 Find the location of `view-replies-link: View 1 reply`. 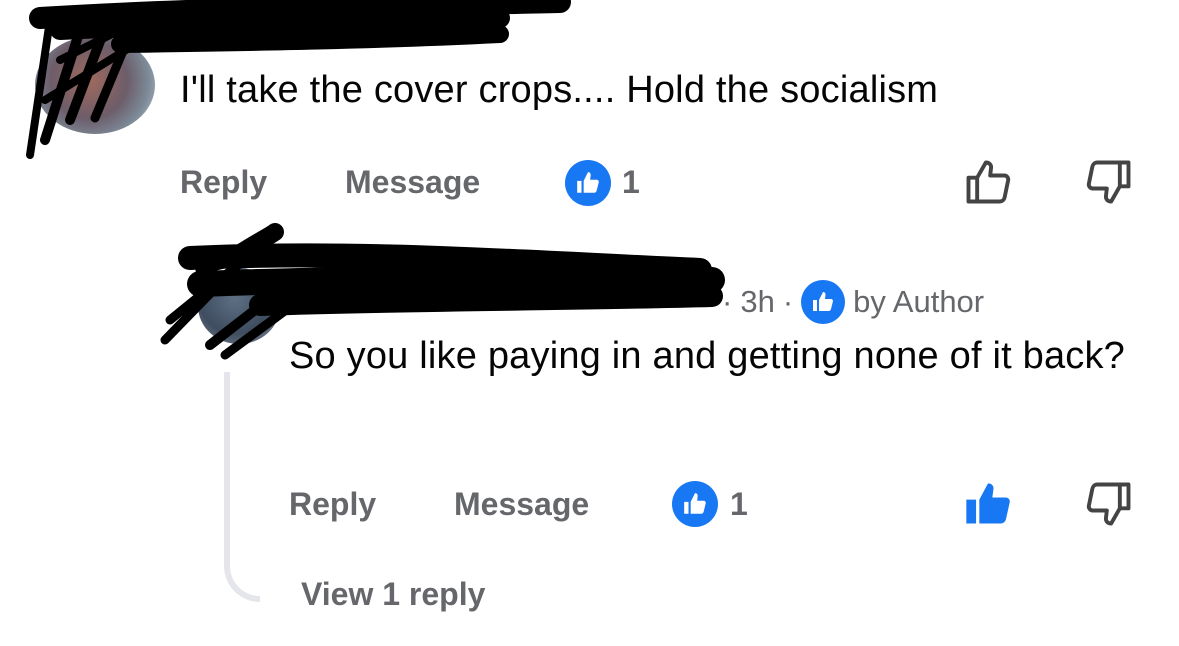

view-replies-link: View 1 reply is located at coordinates (393, 594).